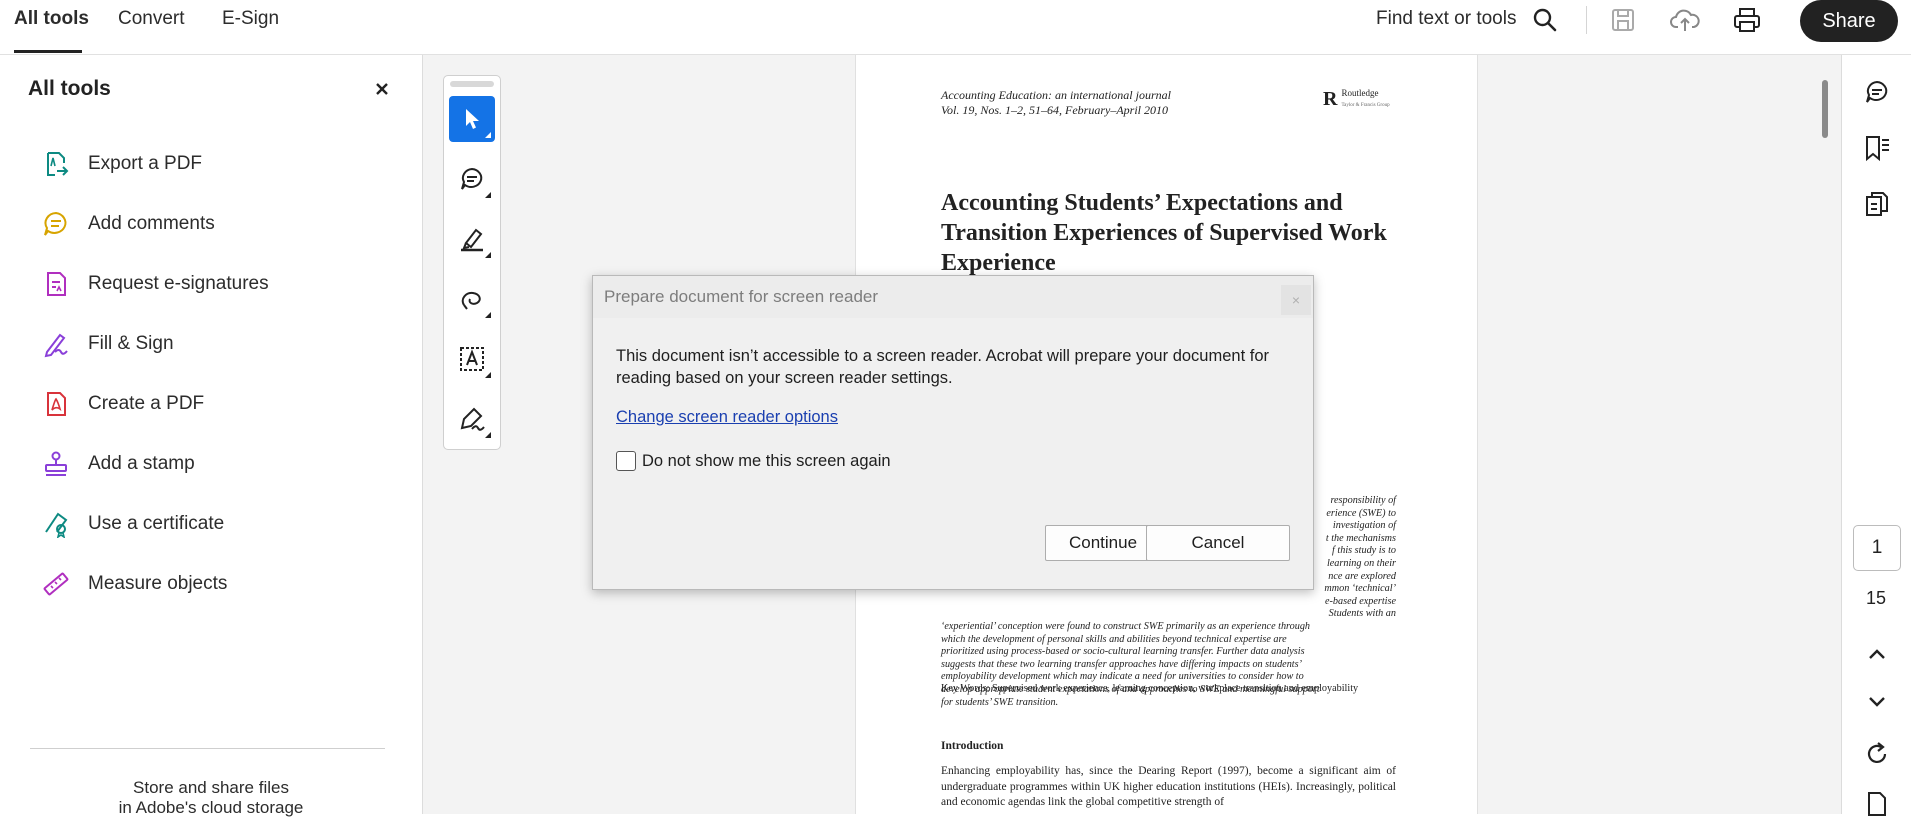 This screenshot has width=1911, height=821. Describe the element at coordinates (1218, 543) in the screenshot. I see `cancel-button: Cancel` at that location.